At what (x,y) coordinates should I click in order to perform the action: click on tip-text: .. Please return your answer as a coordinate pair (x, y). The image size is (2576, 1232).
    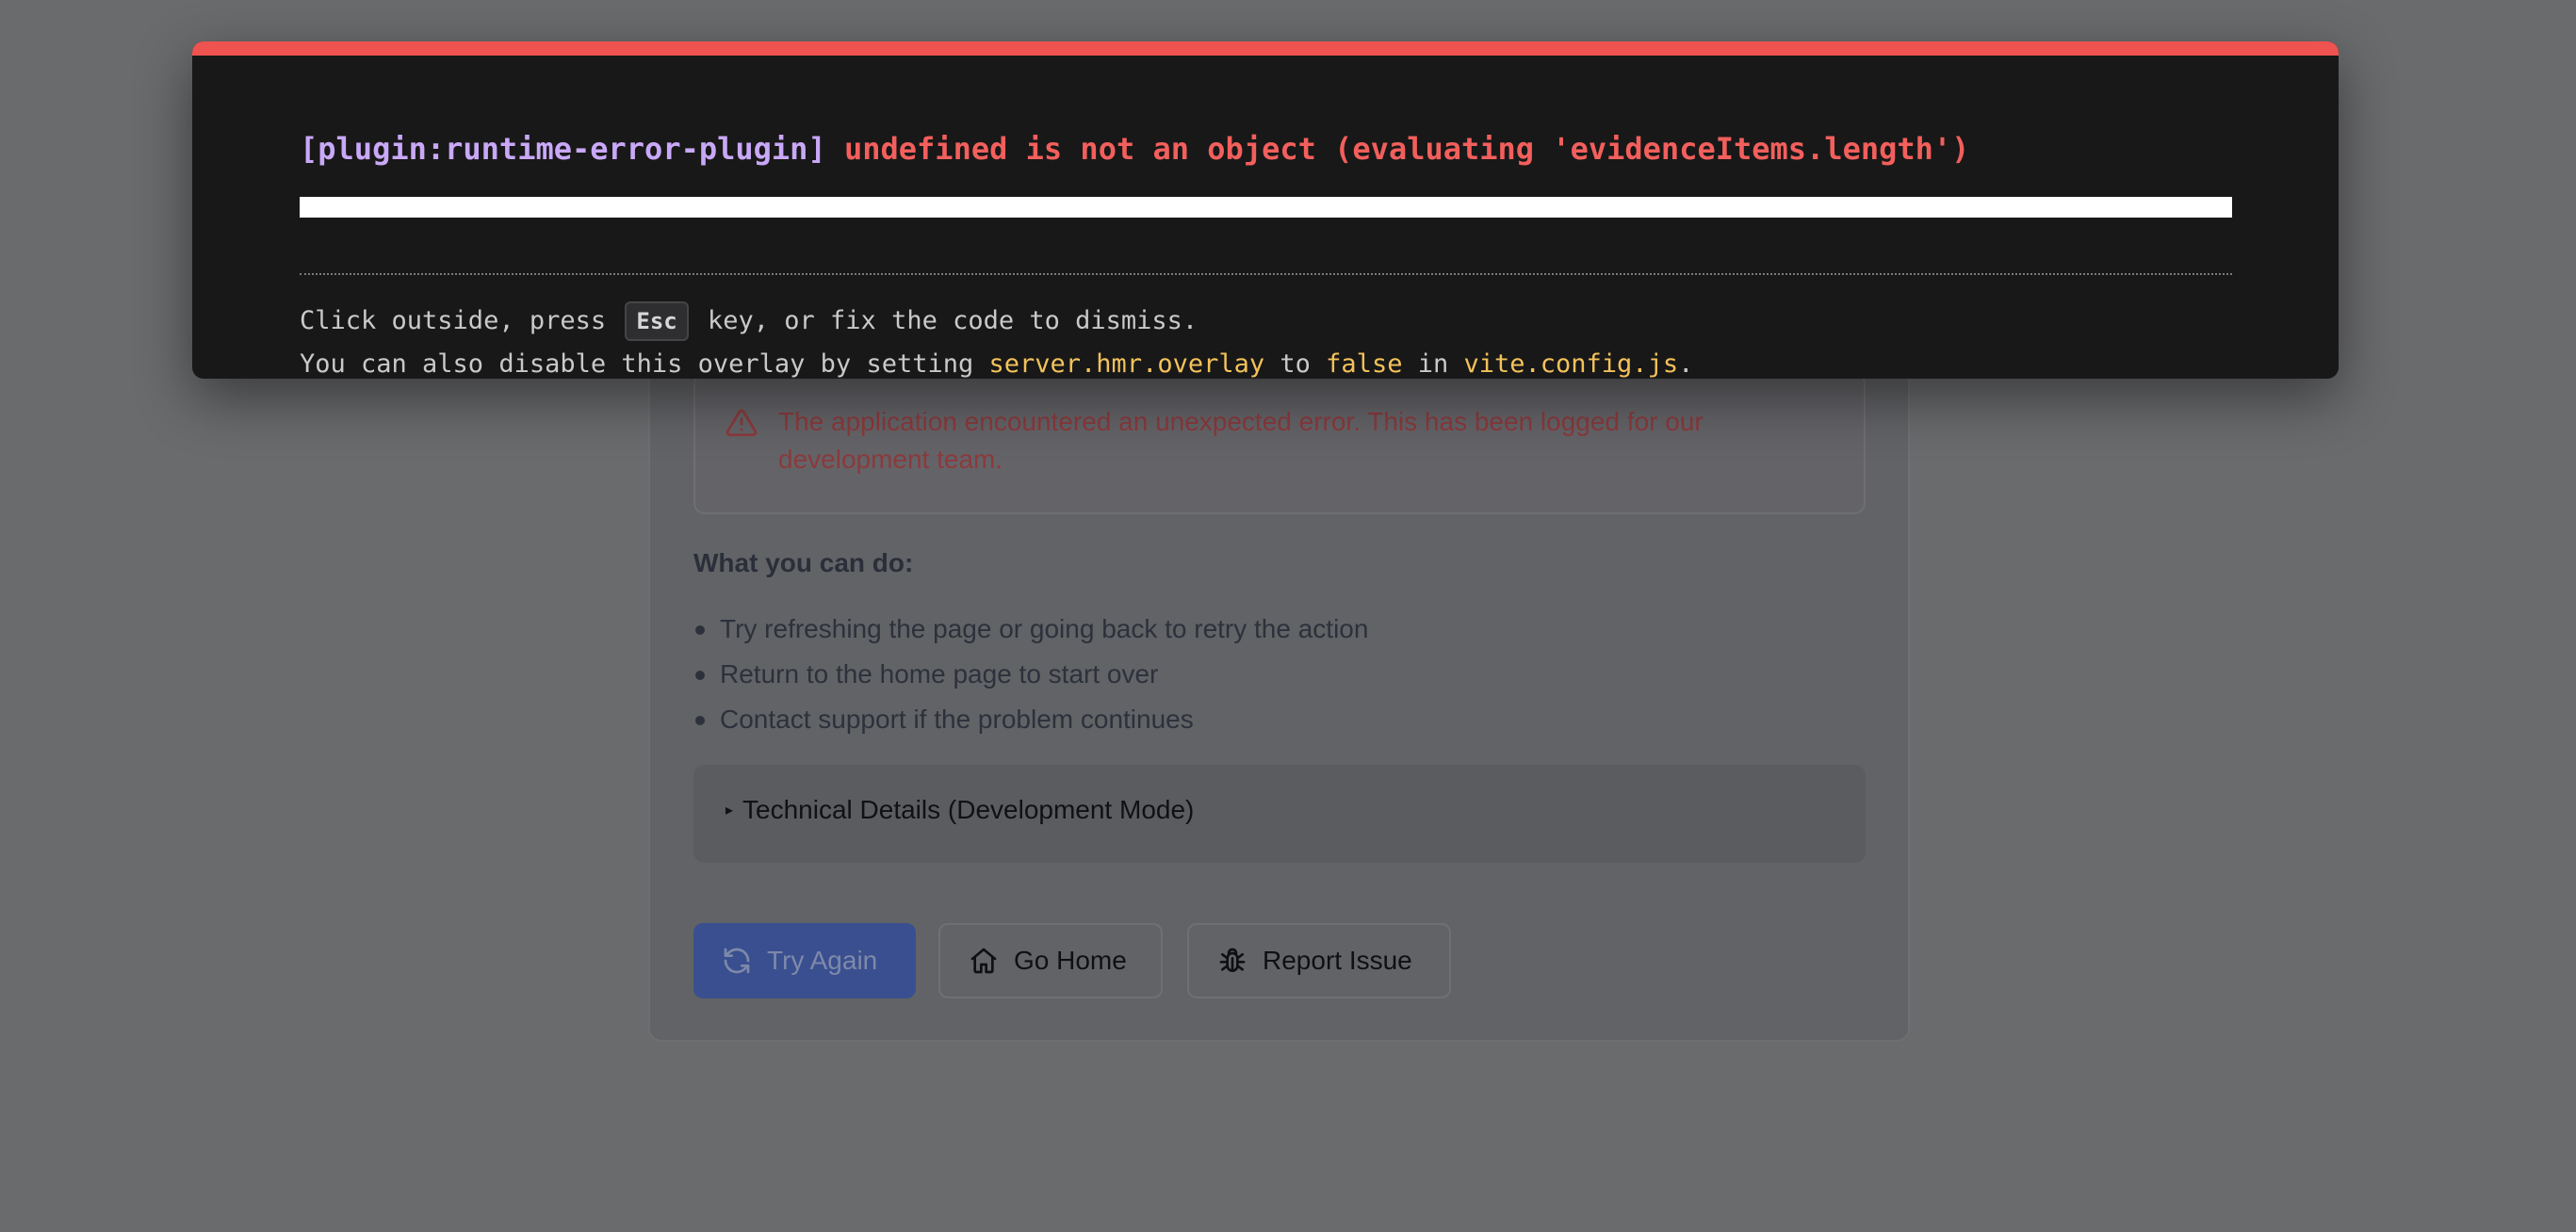
    Looking at the image, I should click on (1686, 364).